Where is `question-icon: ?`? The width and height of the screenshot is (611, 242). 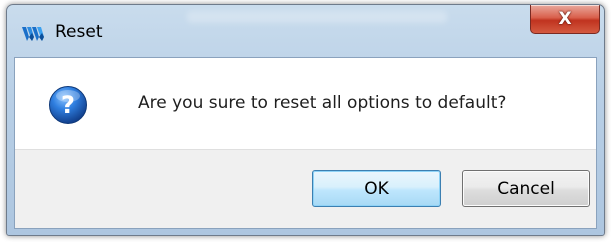 question-icon: ? is located at coordinates (68, 105).